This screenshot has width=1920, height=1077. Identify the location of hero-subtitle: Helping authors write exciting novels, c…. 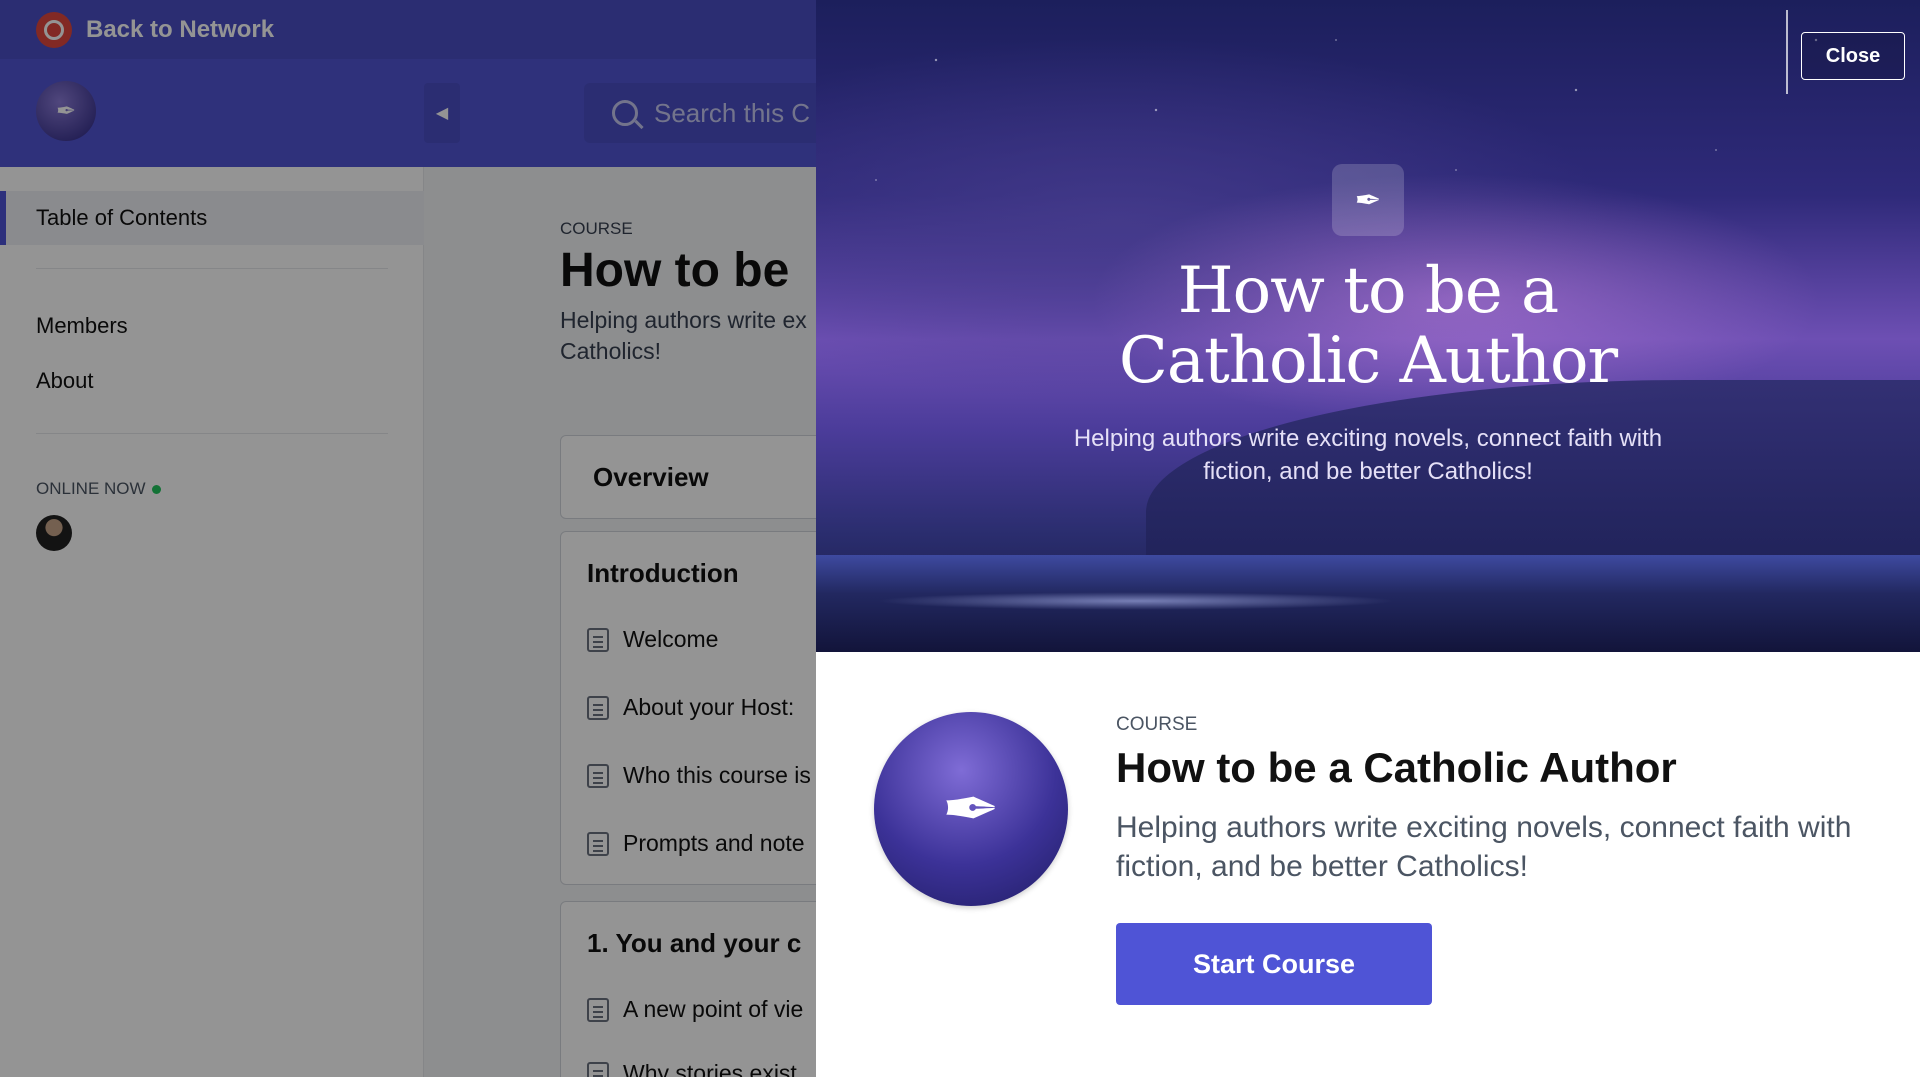
(1368, 455).